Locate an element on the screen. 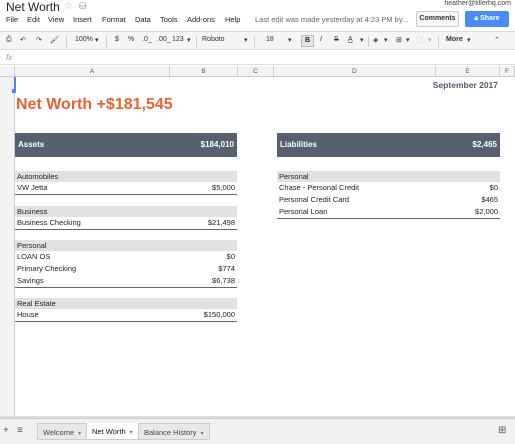 This screenshot has height=444, width=515. assets-label: Assets is located at coordinates (31, 144).